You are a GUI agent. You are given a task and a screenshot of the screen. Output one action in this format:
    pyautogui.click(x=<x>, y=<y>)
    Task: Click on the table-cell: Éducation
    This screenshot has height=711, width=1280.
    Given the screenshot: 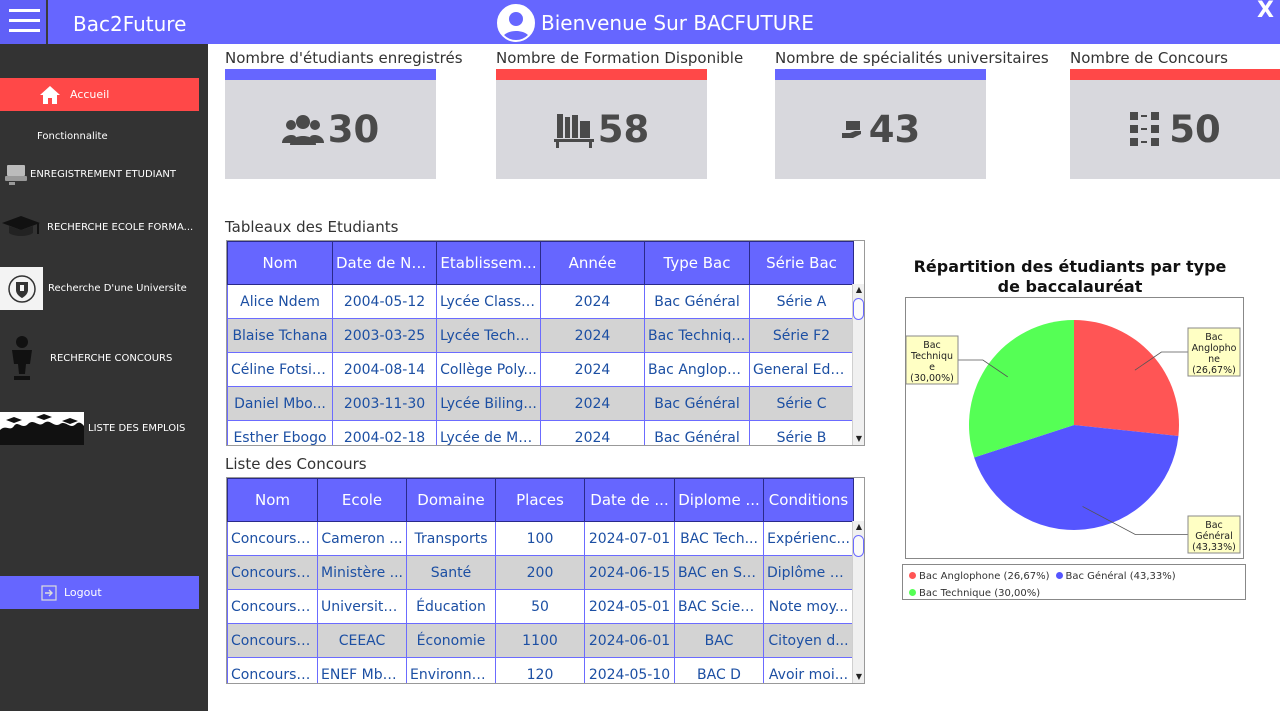 What is the action you would take?
    pyautogui.click(x=451, y=606)
    